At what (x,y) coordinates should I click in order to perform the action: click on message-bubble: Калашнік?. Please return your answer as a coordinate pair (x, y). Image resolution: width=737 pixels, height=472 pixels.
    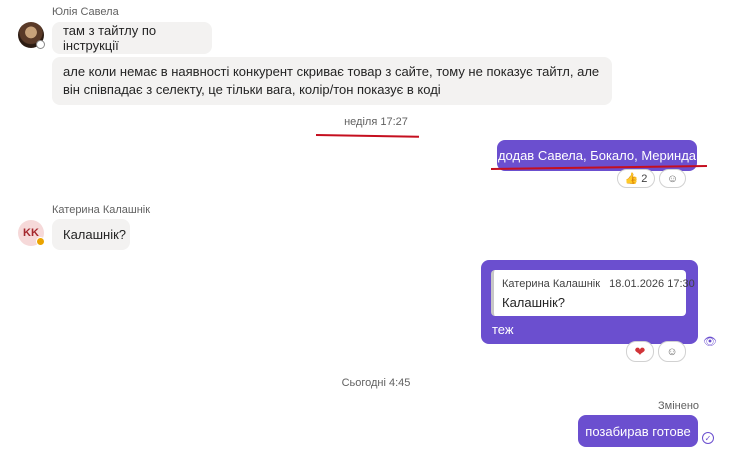
    Looking at the image, I should click on (91, 234).